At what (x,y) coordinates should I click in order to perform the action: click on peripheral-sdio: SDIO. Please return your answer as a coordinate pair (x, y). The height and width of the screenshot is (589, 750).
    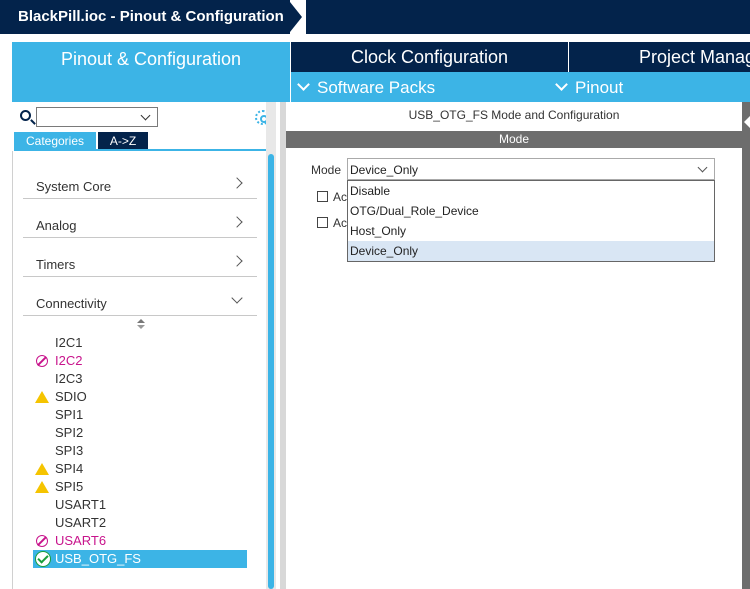
    Looking at the image, I should click on (140, 397).